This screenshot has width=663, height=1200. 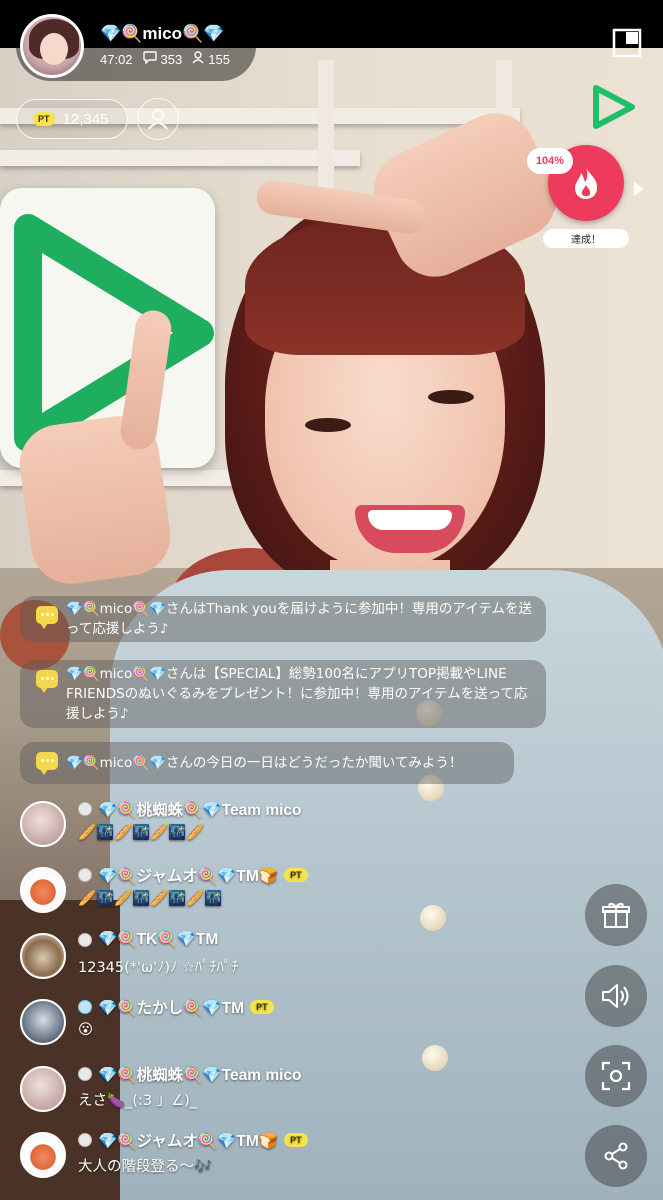 What do you see at coordinates (586, 183) in the screenshot?
I see `flame-icon` at bounding box center [586, 183].